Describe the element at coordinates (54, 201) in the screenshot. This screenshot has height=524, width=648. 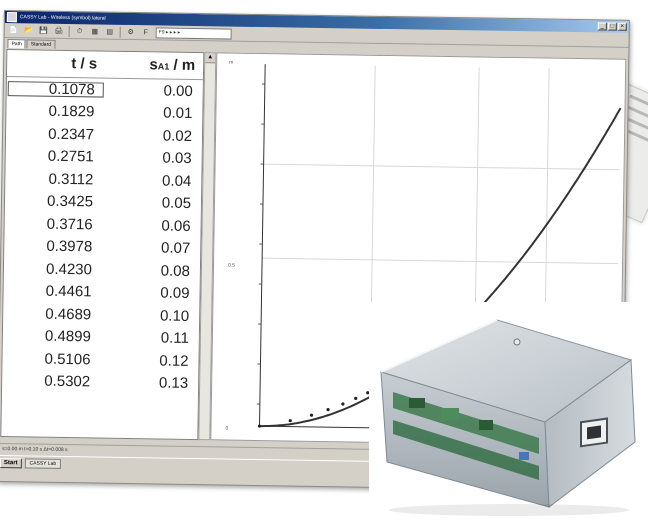
I see `cell-time: 0.3425` at that location.